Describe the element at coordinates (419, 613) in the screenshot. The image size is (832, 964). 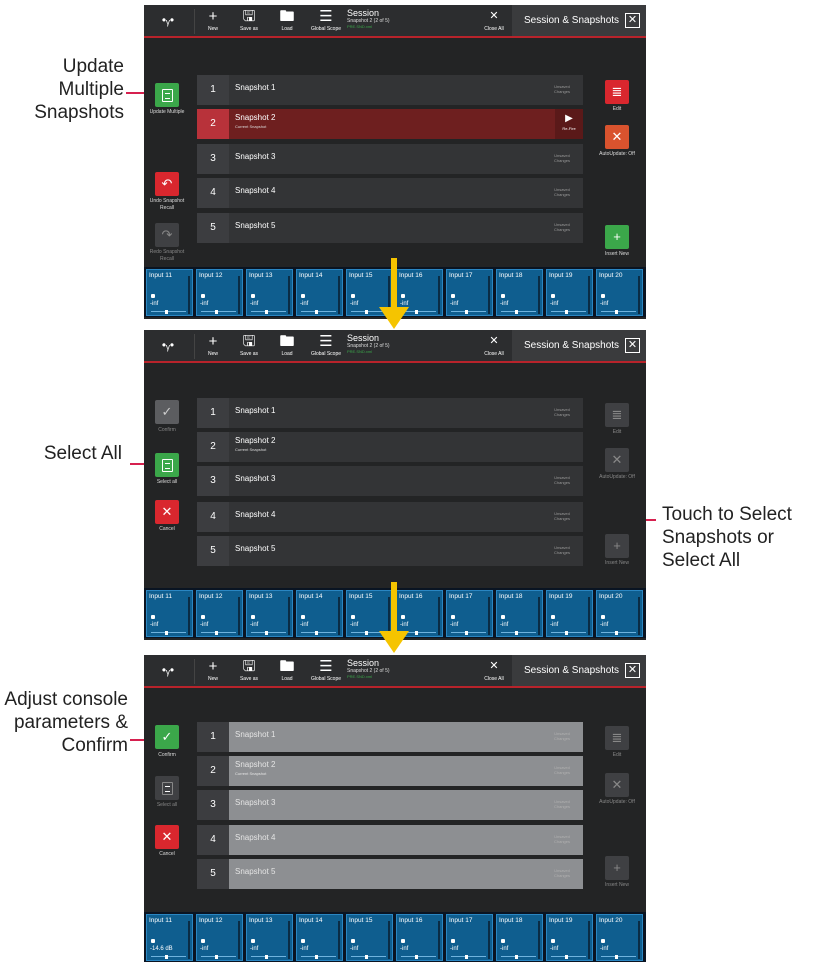
I see `channel-strip: Input 16 -inf` at that location.